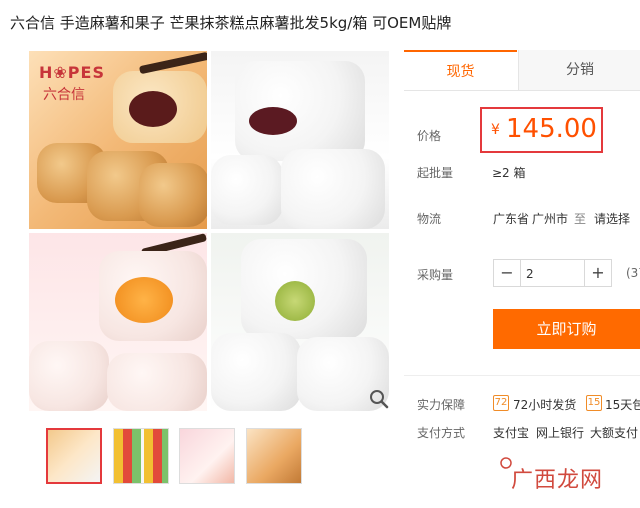  Describe the element at coordinates (435, 173) in the screenshot. I see `moq-label: 起批量` at that location.